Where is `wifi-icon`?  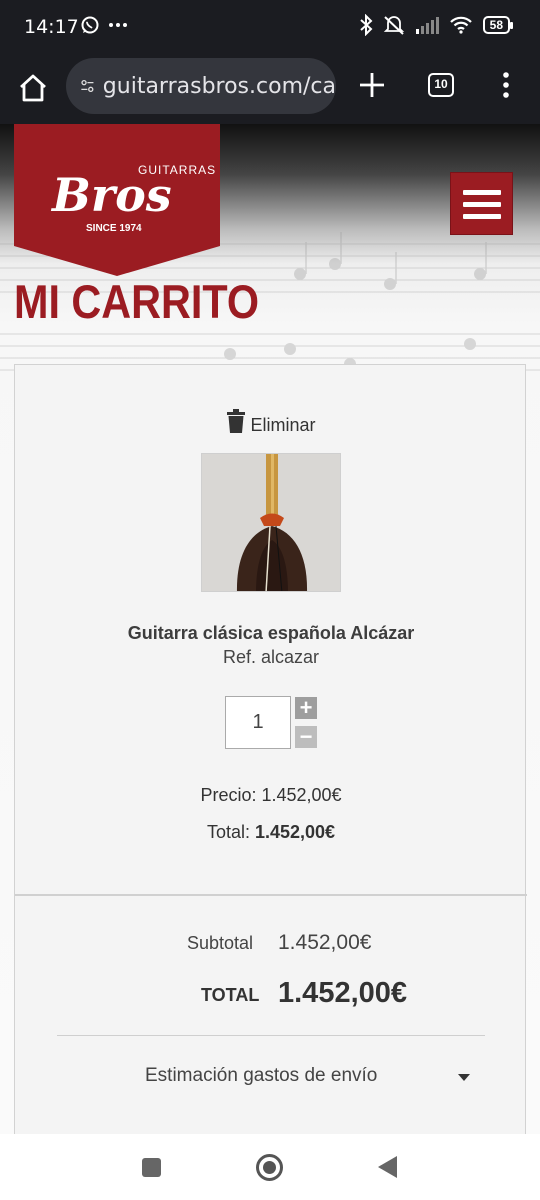 wifi-icon is located at coordinates (460, 25).